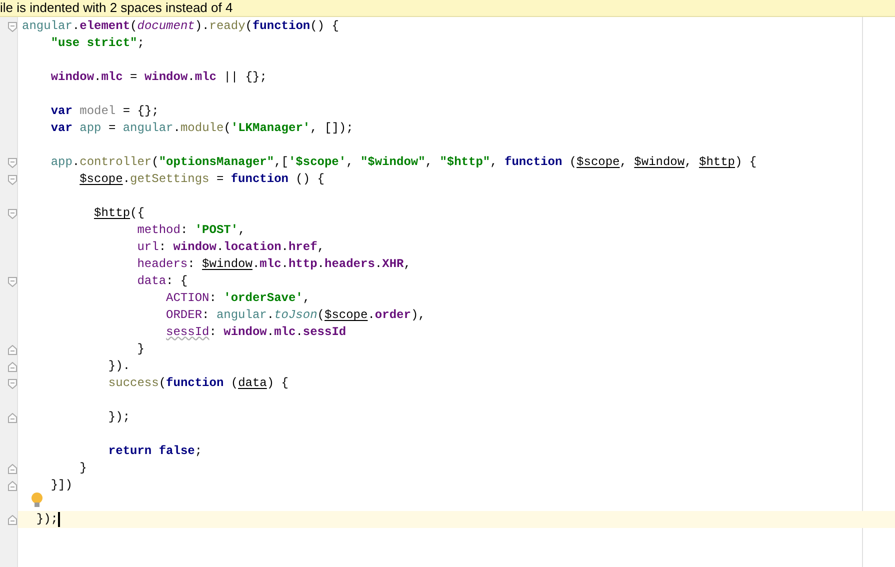 Image resolution: width=895 pixels, height=567 pixels. What do you see at coordinates (162, 281) in the screenshot?
I see `code-line: data: {` at bounding box center [162, 281].